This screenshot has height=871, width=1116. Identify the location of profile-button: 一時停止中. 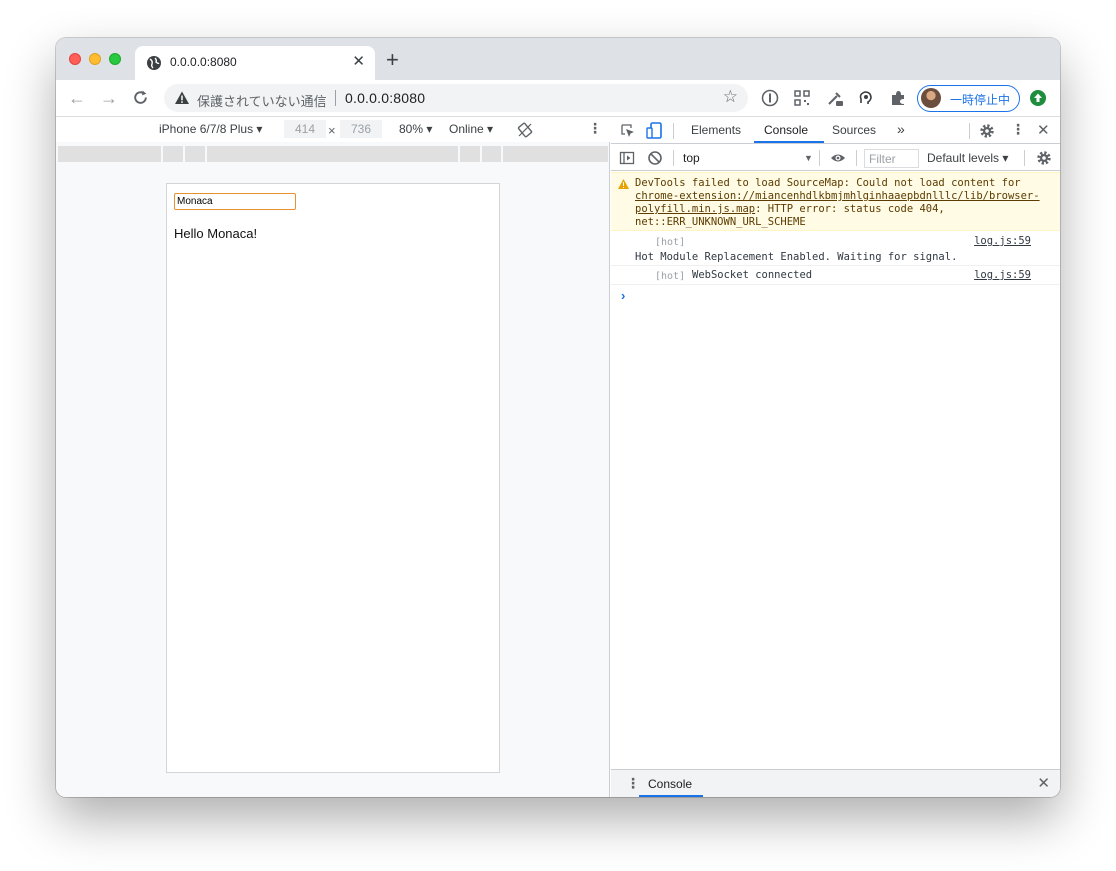
(968, 98).